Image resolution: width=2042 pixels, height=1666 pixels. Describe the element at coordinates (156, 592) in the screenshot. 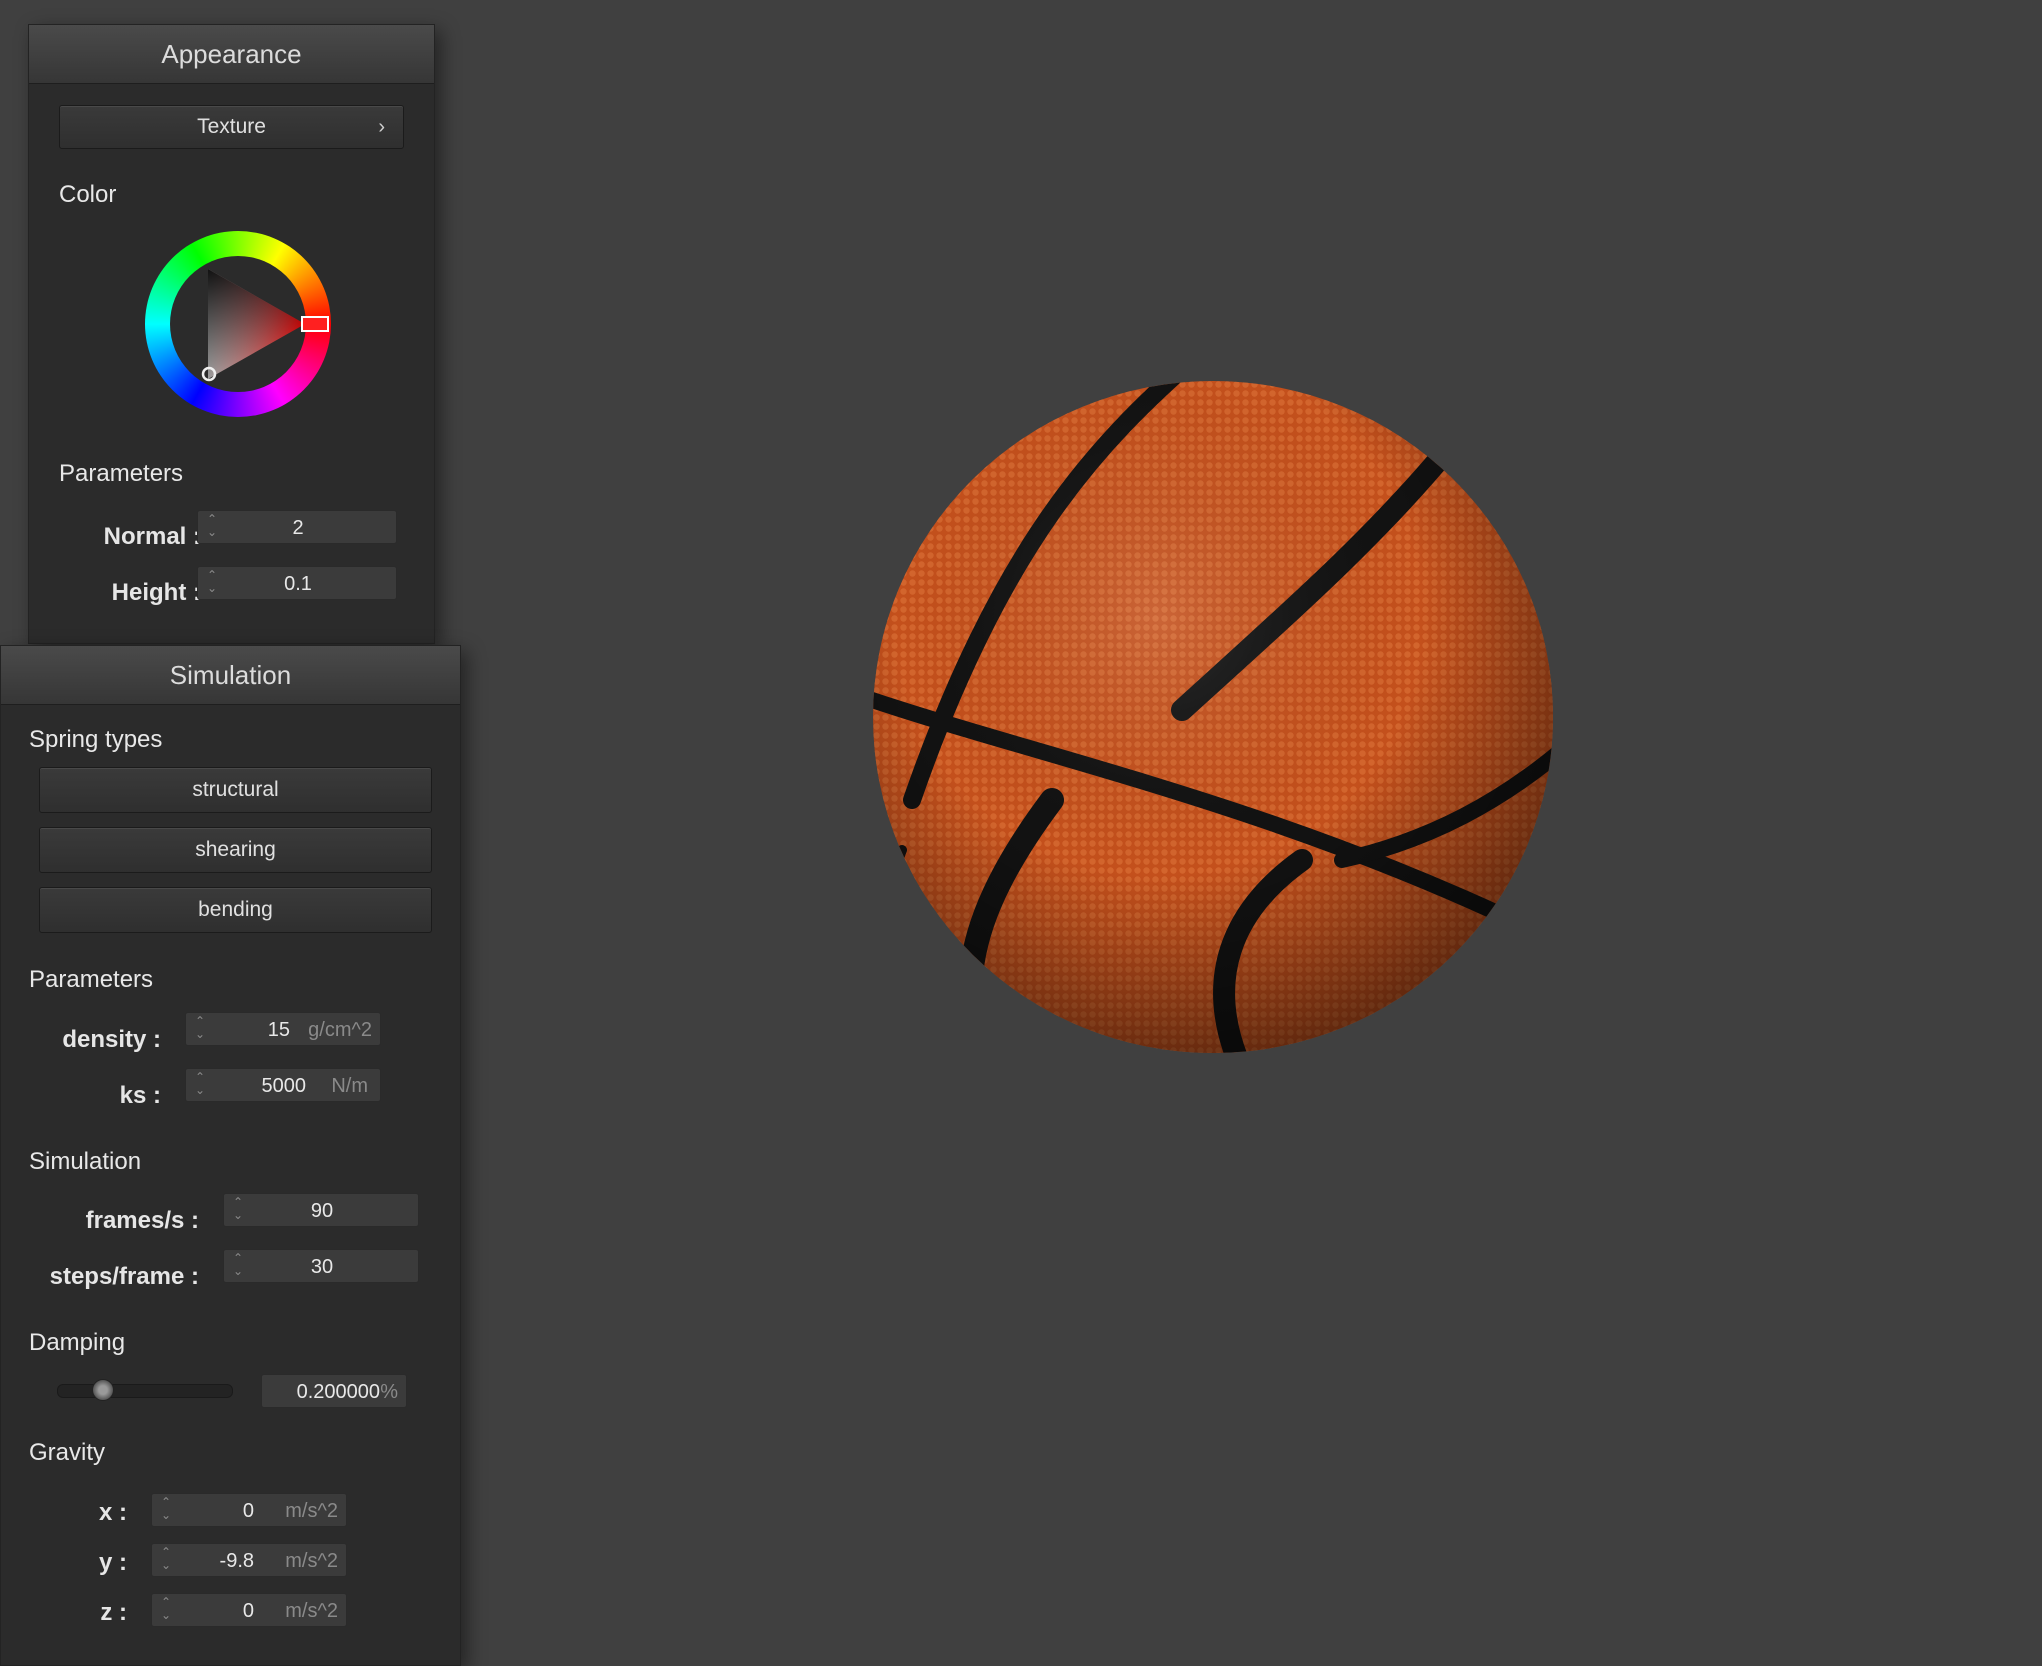

I see `height-label: Height :` at that location.